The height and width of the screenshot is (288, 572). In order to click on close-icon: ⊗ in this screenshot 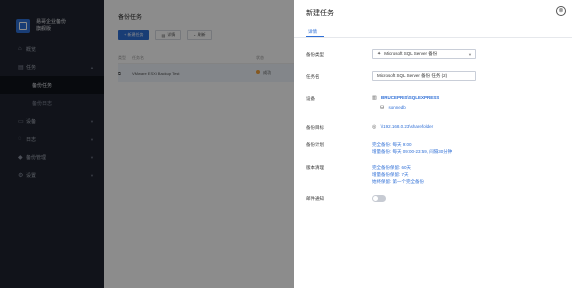, I will do `click(561, 11)`.